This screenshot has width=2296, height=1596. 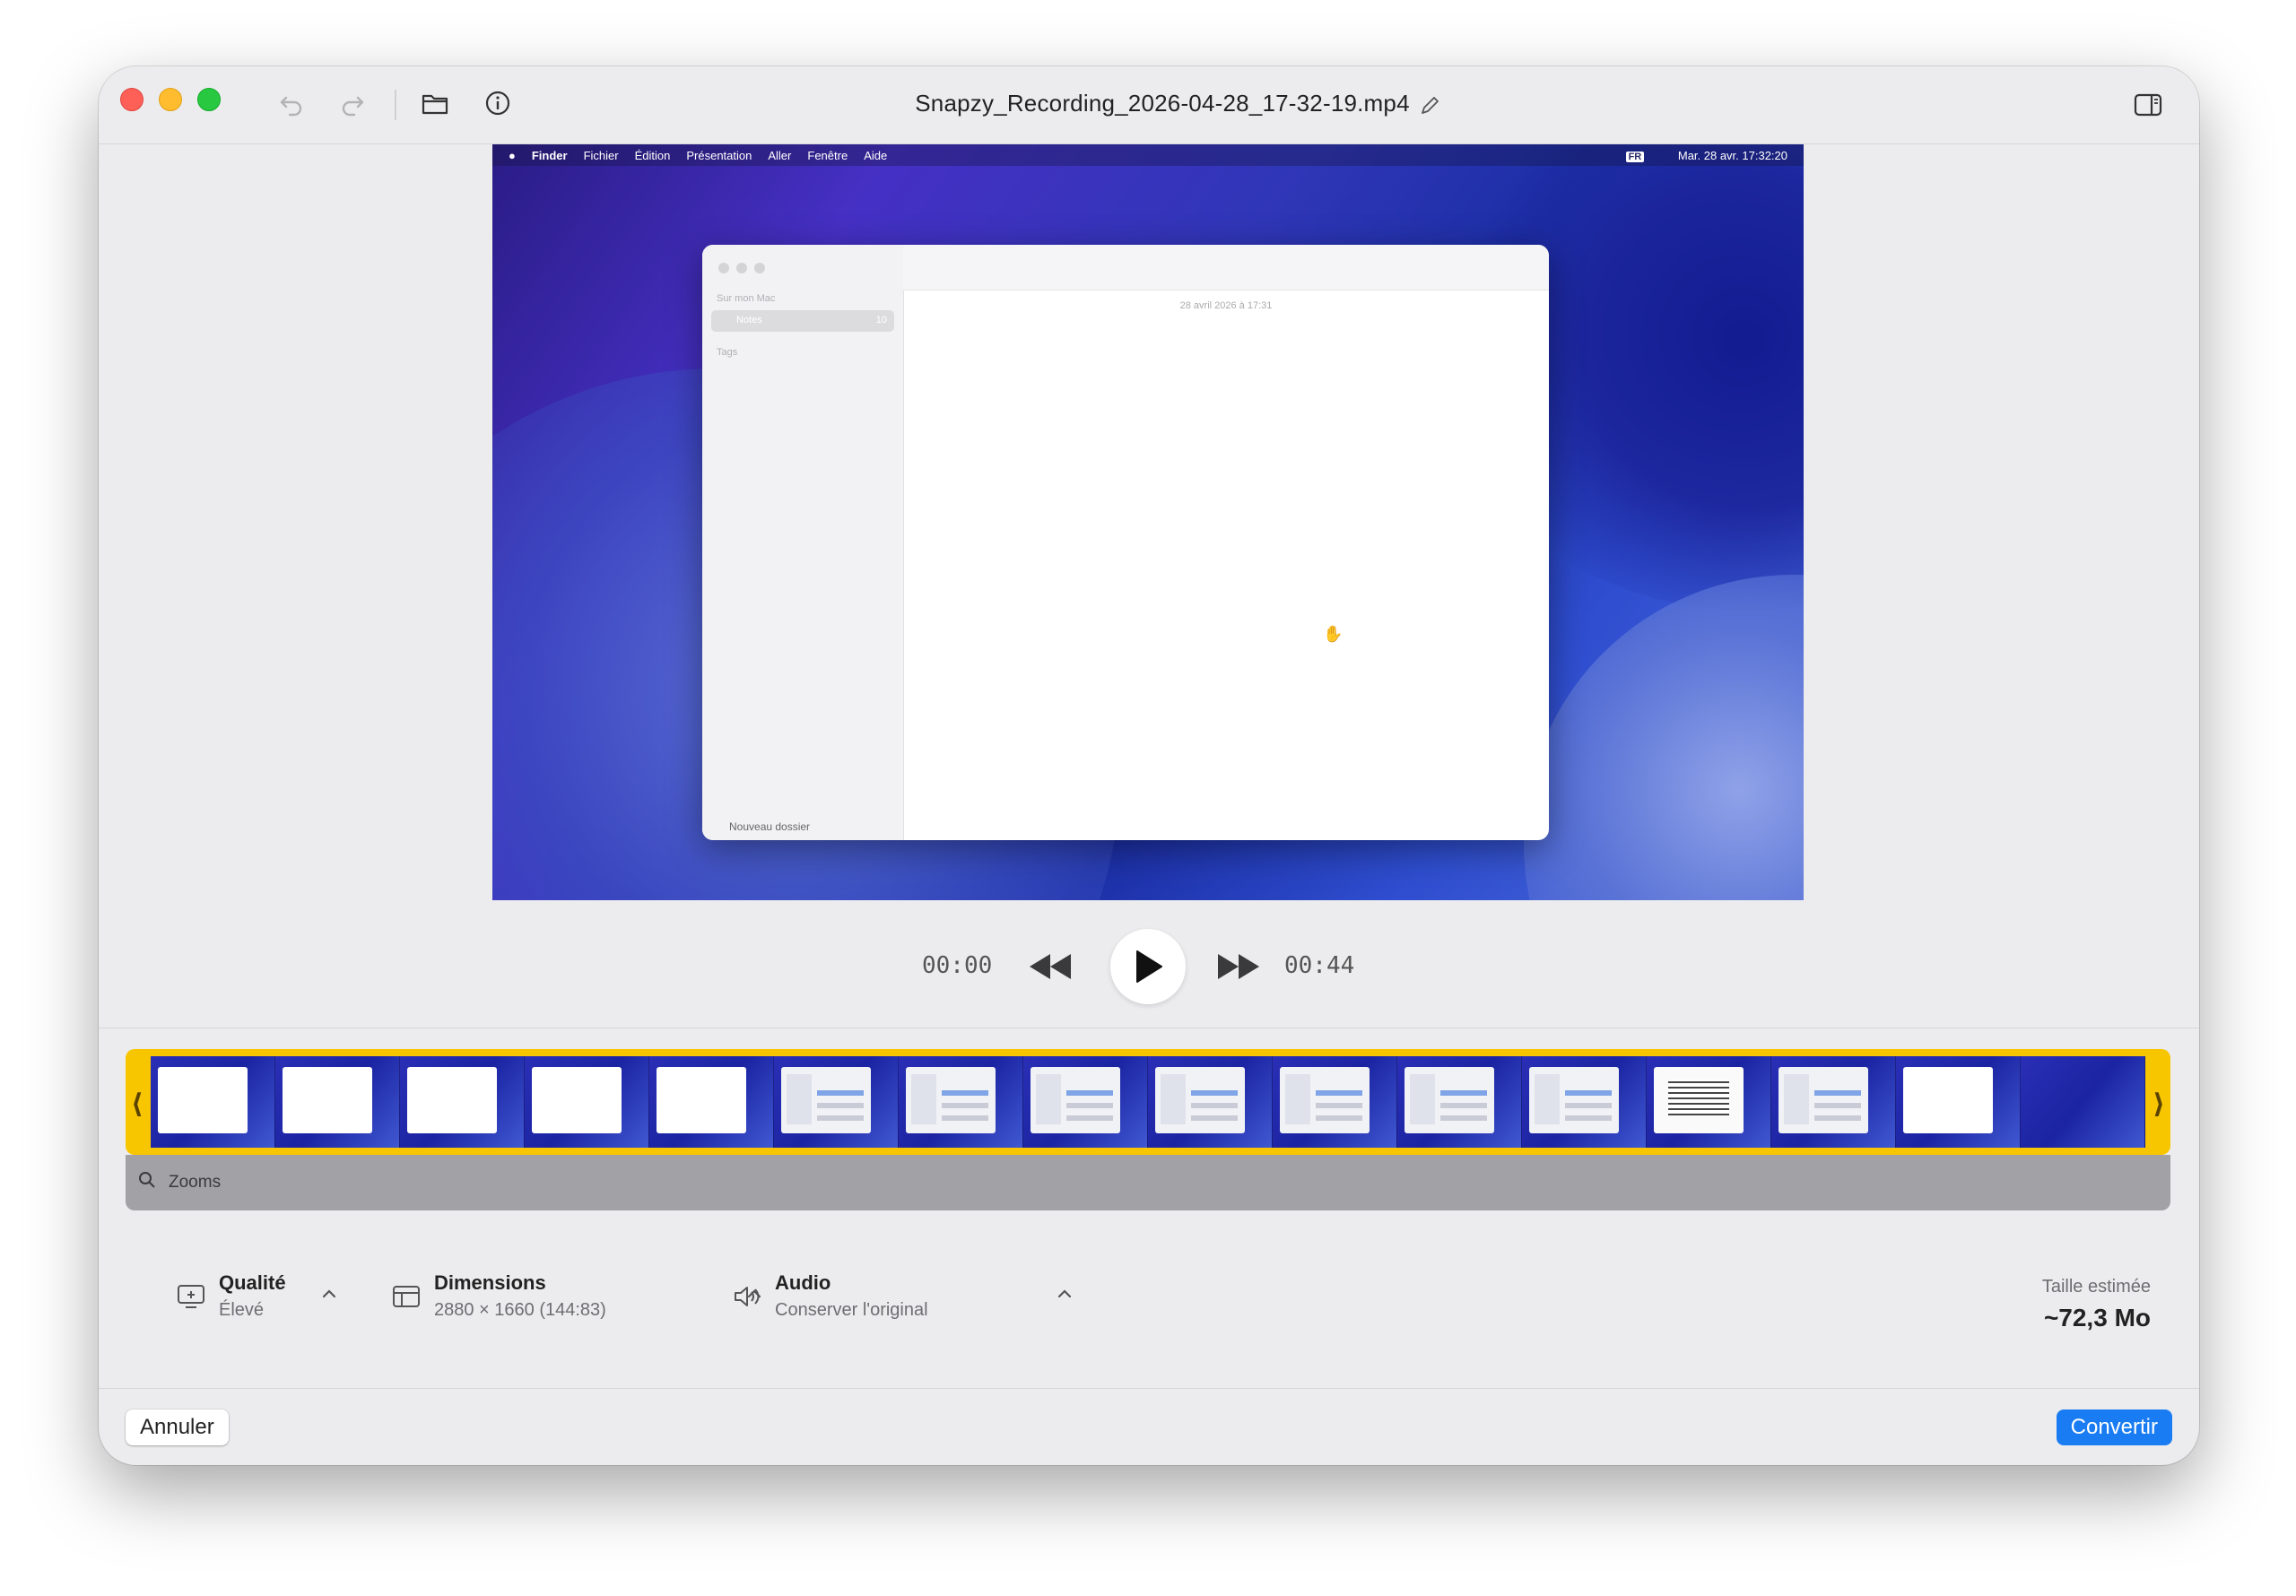 What do you see at coordinates (2148, 105) in the screenshot?
I see `sidebar-toggle-icon` at bounding box center [2148, 105].